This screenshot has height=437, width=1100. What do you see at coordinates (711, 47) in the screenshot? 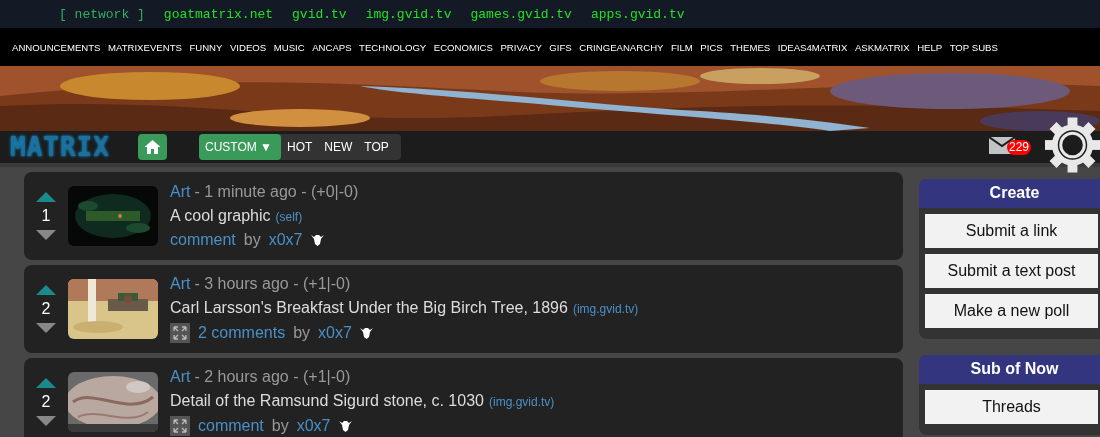
I see `nav-link: PICS` at bounding box center [711, 47].